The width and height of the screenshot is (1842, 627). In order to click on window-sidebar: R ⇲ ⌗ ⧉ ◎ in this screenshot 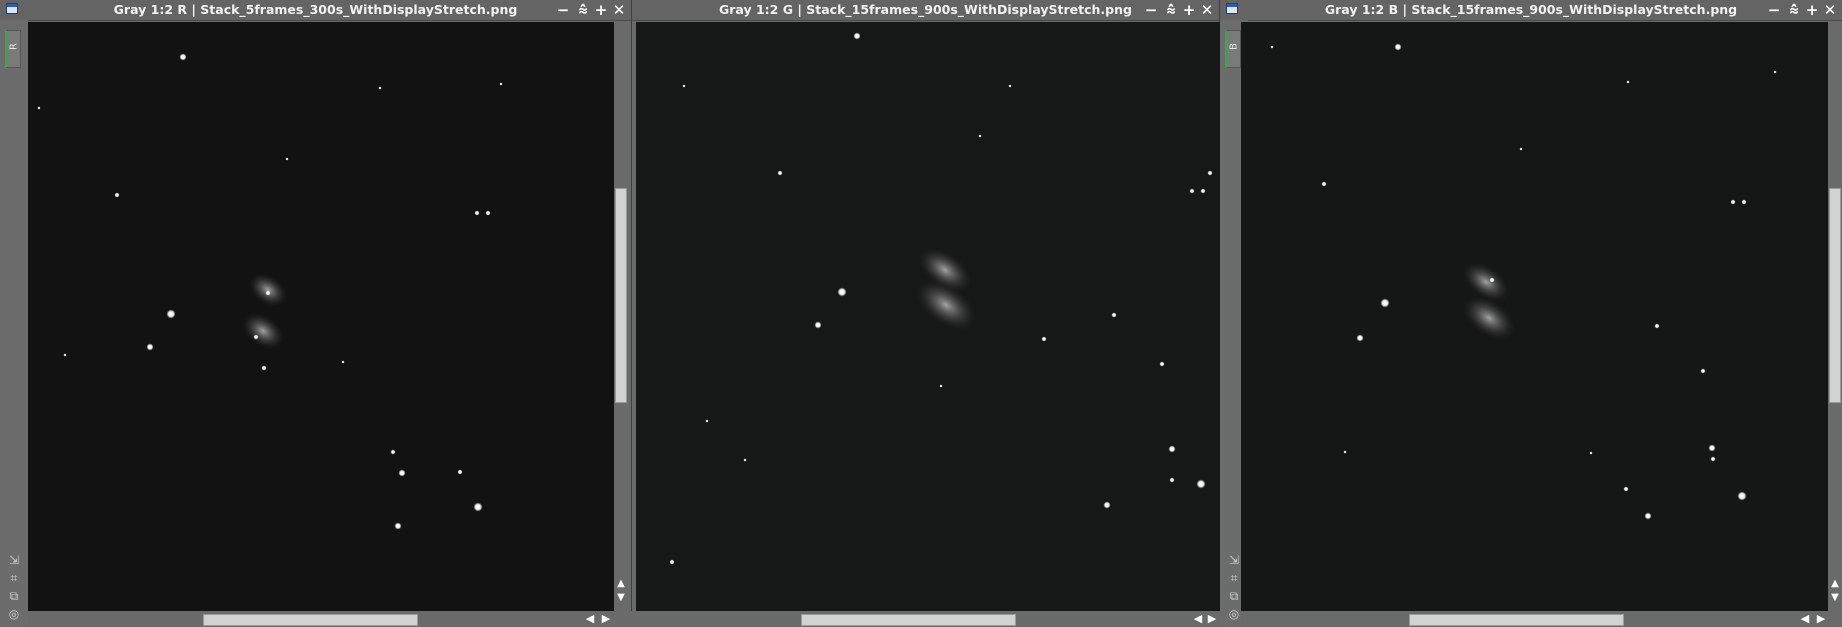, I will do `click(14, 323)`.